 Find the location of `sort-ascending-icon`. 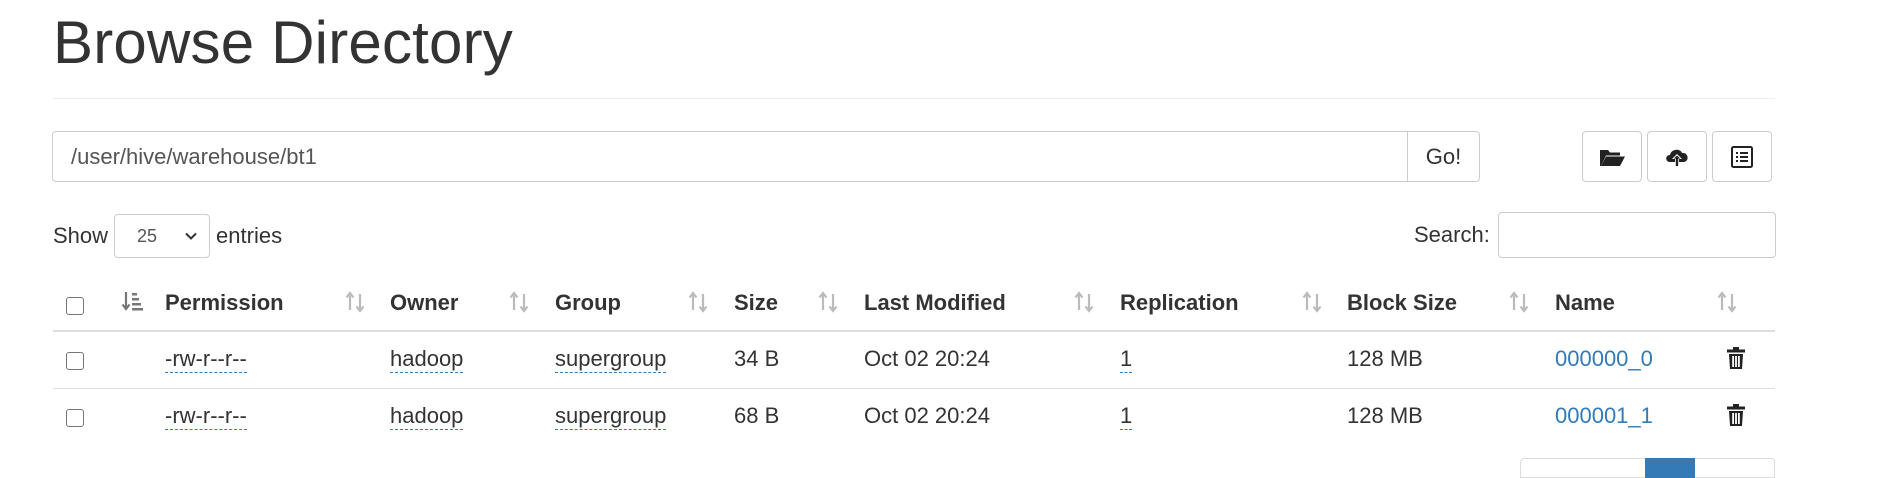

sort-ascending-icon is located at coordinates (132, 302).